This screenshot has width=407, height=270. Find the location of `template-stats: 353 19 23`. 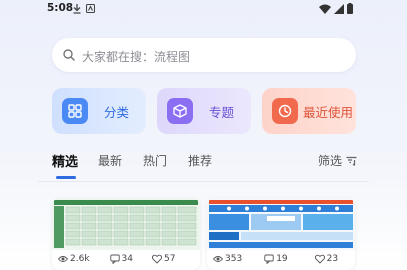

template-stats: 353 19 23 is located at coordinates (281, 259).